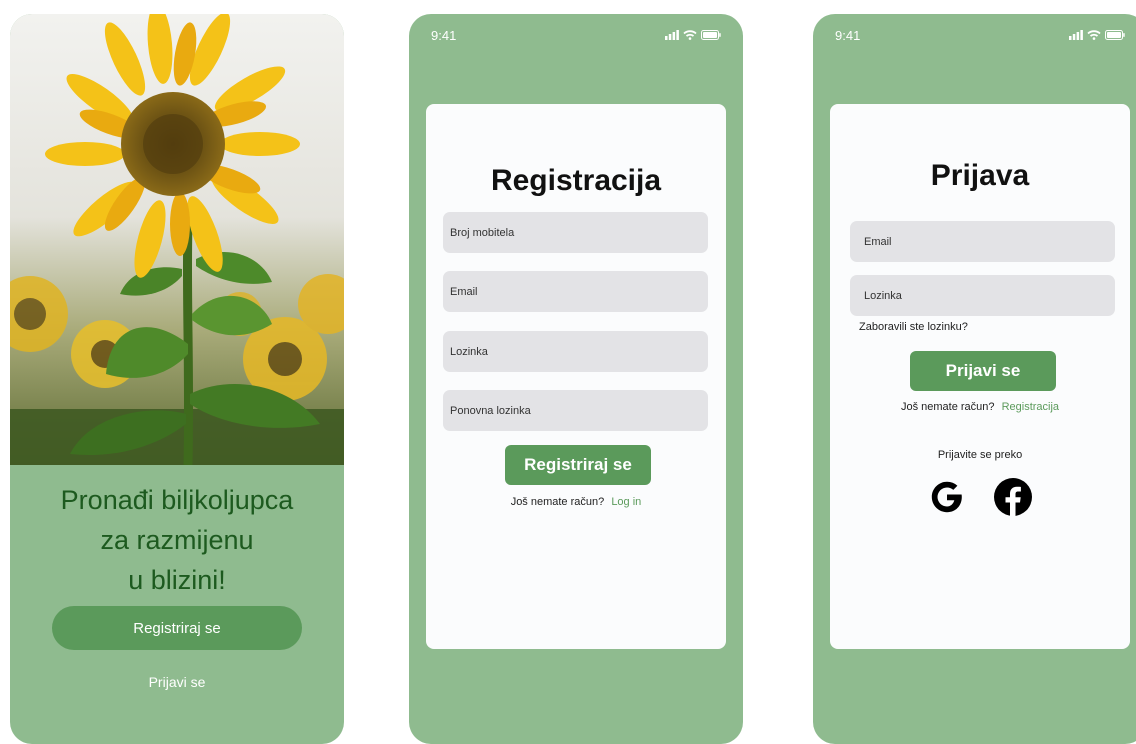  What do you see at coordinates (980, 175) in the screenshot?
I see `page-title: Prijava` at bounding box center [980, 175].